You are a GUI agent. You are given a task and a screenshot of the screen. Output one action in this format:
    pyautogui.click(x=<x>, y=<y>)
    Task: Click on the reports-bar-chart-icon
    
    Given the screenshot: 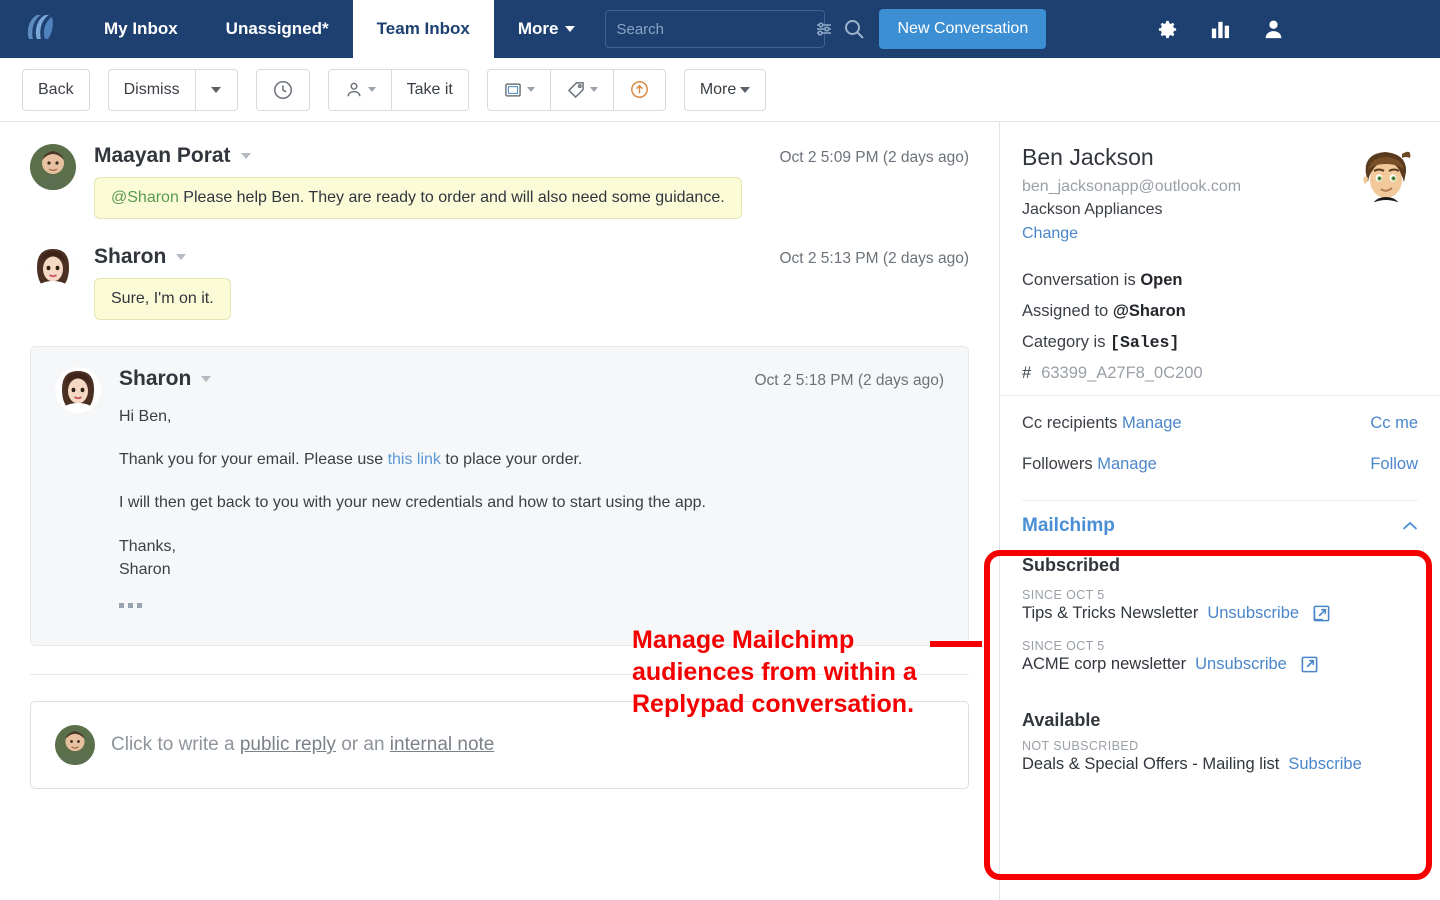 What is the action you would take?
    pyautogui.click(x=1220, y=29)
    